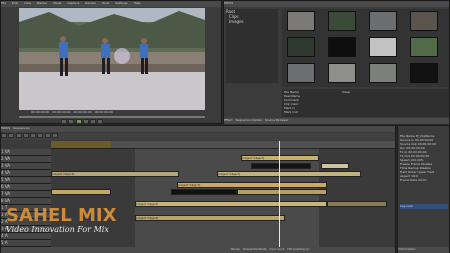  Describe the element at coordinates (26, 236) in the screenshot. I see `track-header: 4 A` at that location.